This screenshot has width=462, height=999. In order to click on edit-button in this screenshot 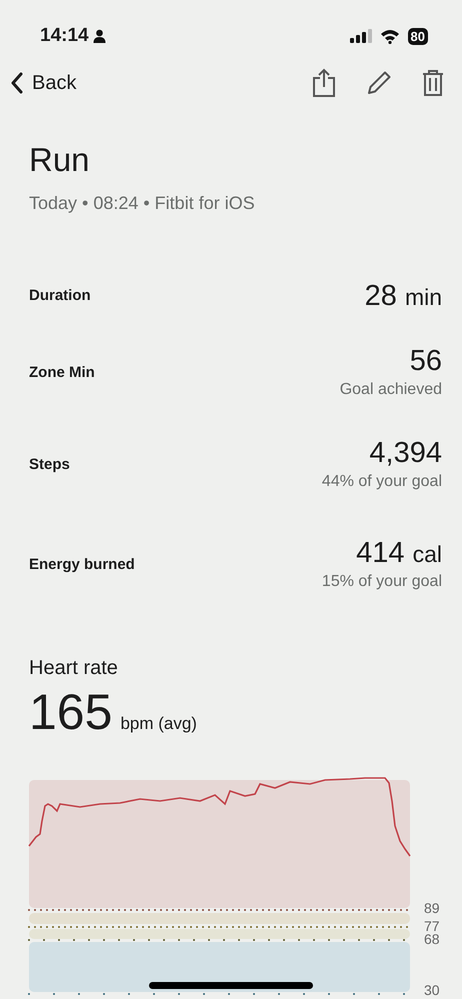, I will do `click(379, 83)`.